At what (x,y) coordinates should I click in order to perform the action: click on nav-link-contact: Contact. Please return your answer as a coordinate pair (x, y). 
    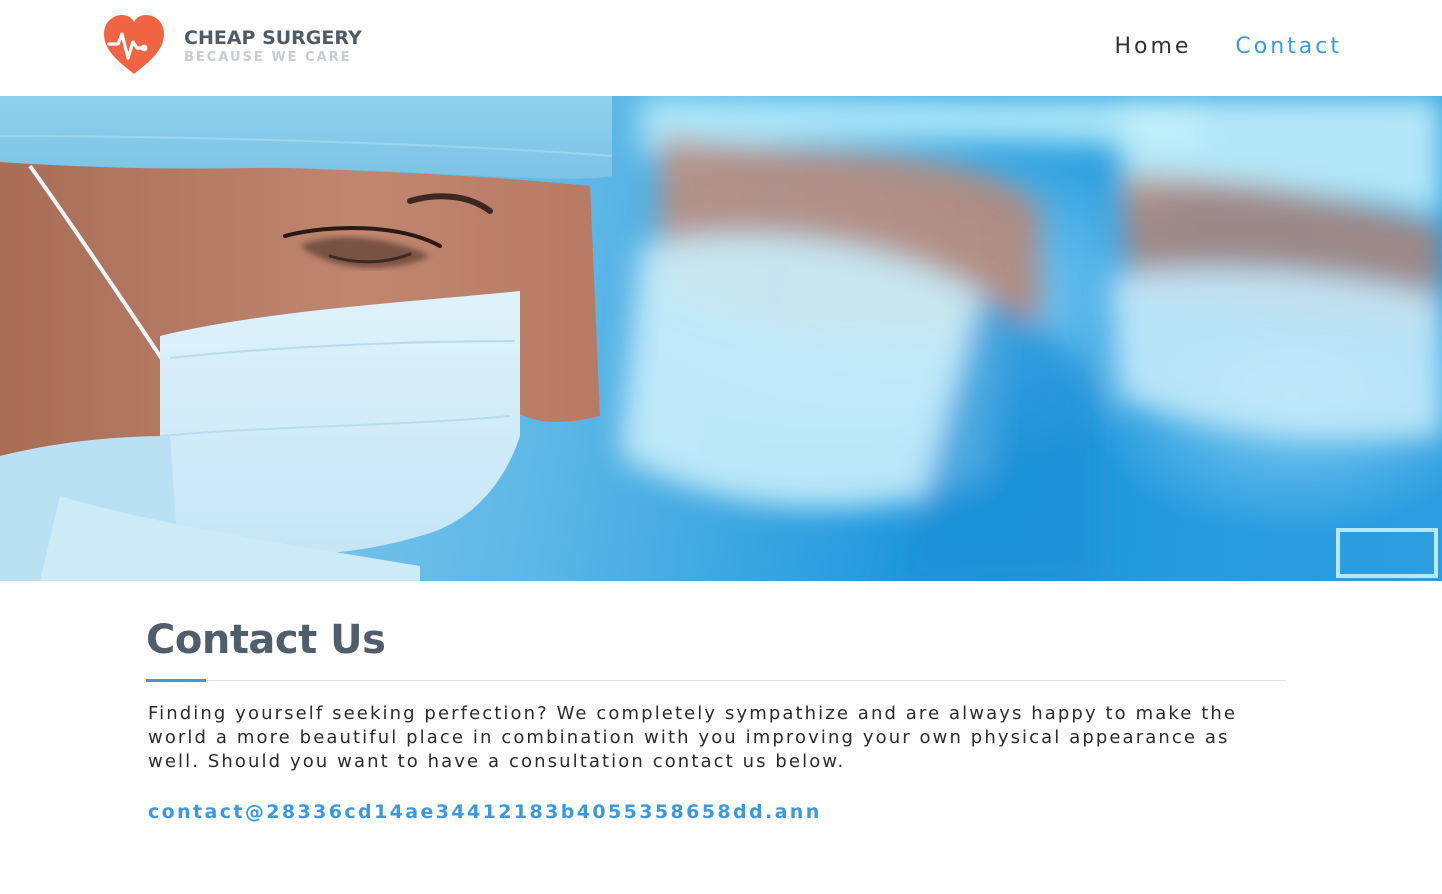
    Looking at the image, I should click on (1288, 47).